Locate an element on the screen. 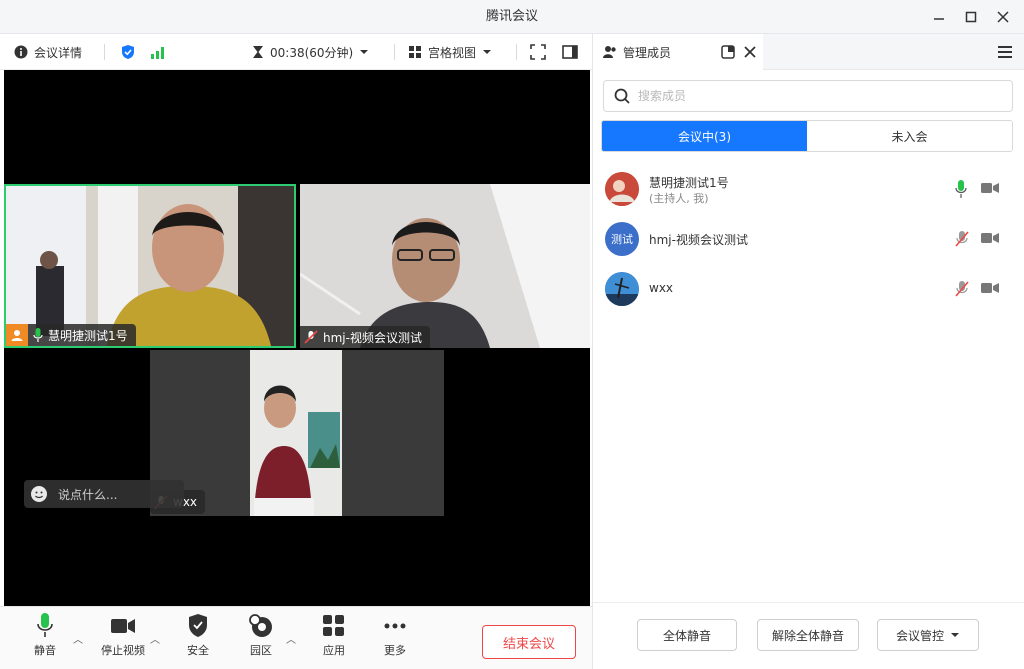  tab-not-joined: 未入会 is located at coordinates (909, 136).